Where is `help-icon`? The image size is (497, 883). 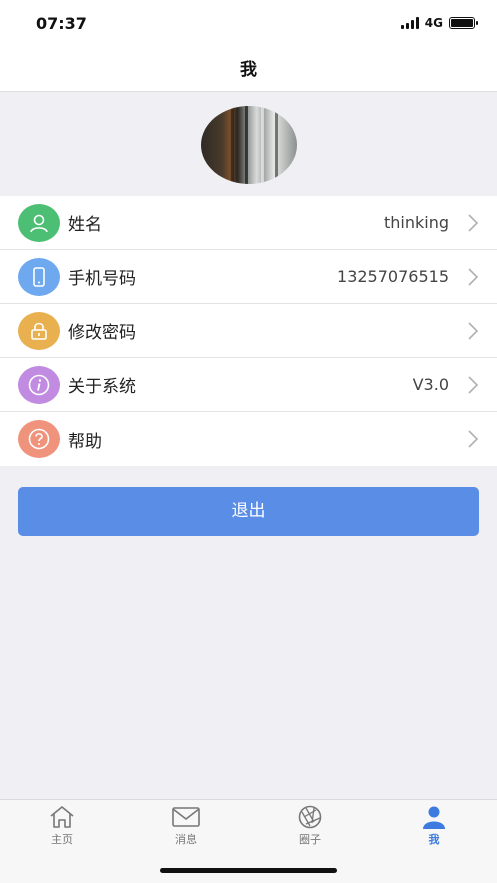
help-icon is located at coordinates (39, 439).